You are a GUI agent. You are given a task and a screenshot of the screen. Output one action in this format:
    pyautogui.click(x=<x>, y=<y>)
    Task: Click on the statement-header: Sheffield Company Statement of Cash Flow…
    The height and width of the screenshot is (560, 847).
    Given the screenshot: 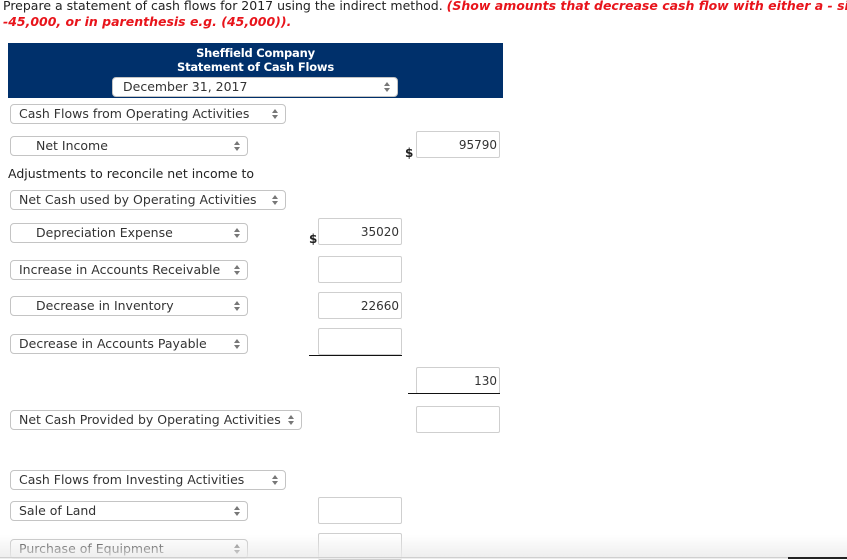 What is the action you would take?
    pyautogui.click(x=255, y=70)
    